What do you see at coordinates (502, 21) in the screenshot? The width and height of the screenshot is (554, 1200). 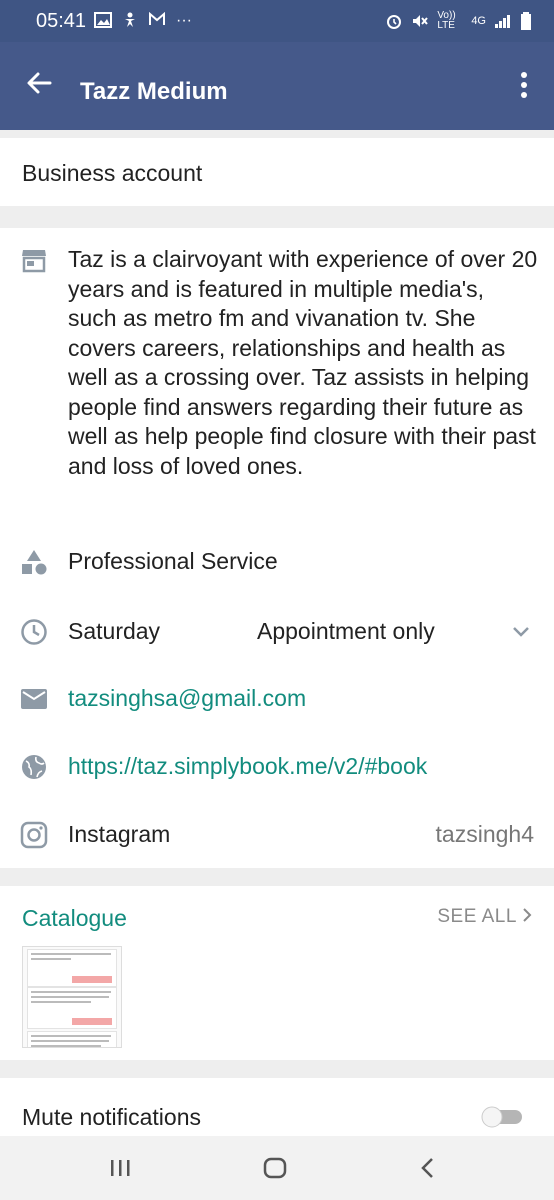 I see `signal-icon` at bounding box center [502, 21].